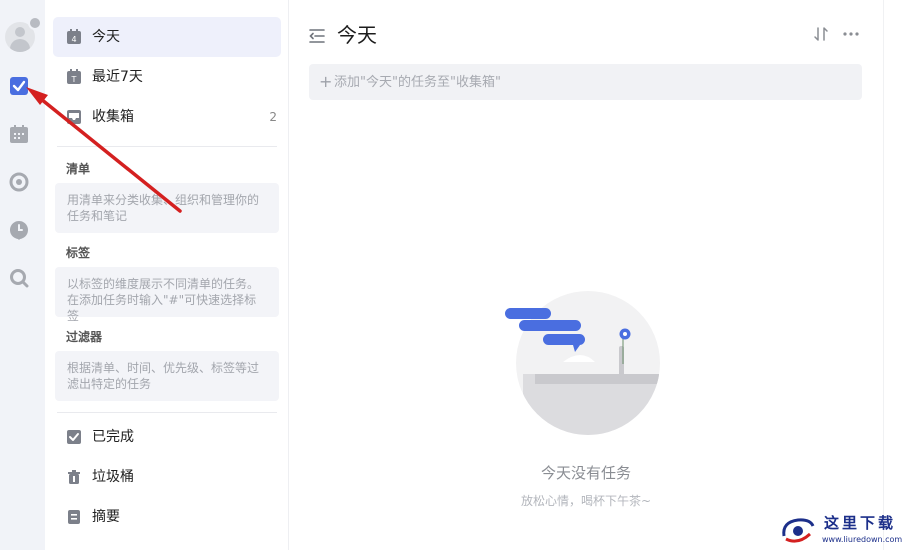 The width and height of the screenshot is (906, 550). What do you see at coordinates (798, 530) in the screenshot?
I see `watermark-logo-icon` at bounding box center [798, 530].